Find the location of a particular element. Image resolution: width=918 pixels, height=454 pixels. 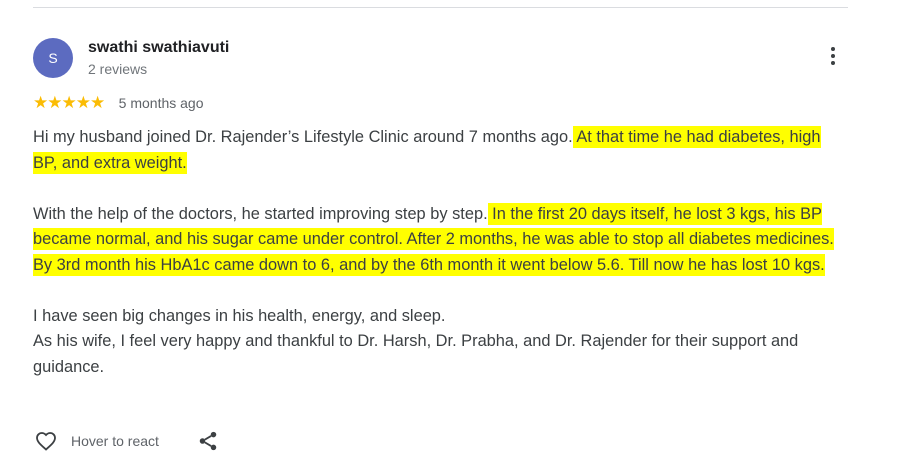

more-options-icon is located at coordinates (833, 59).